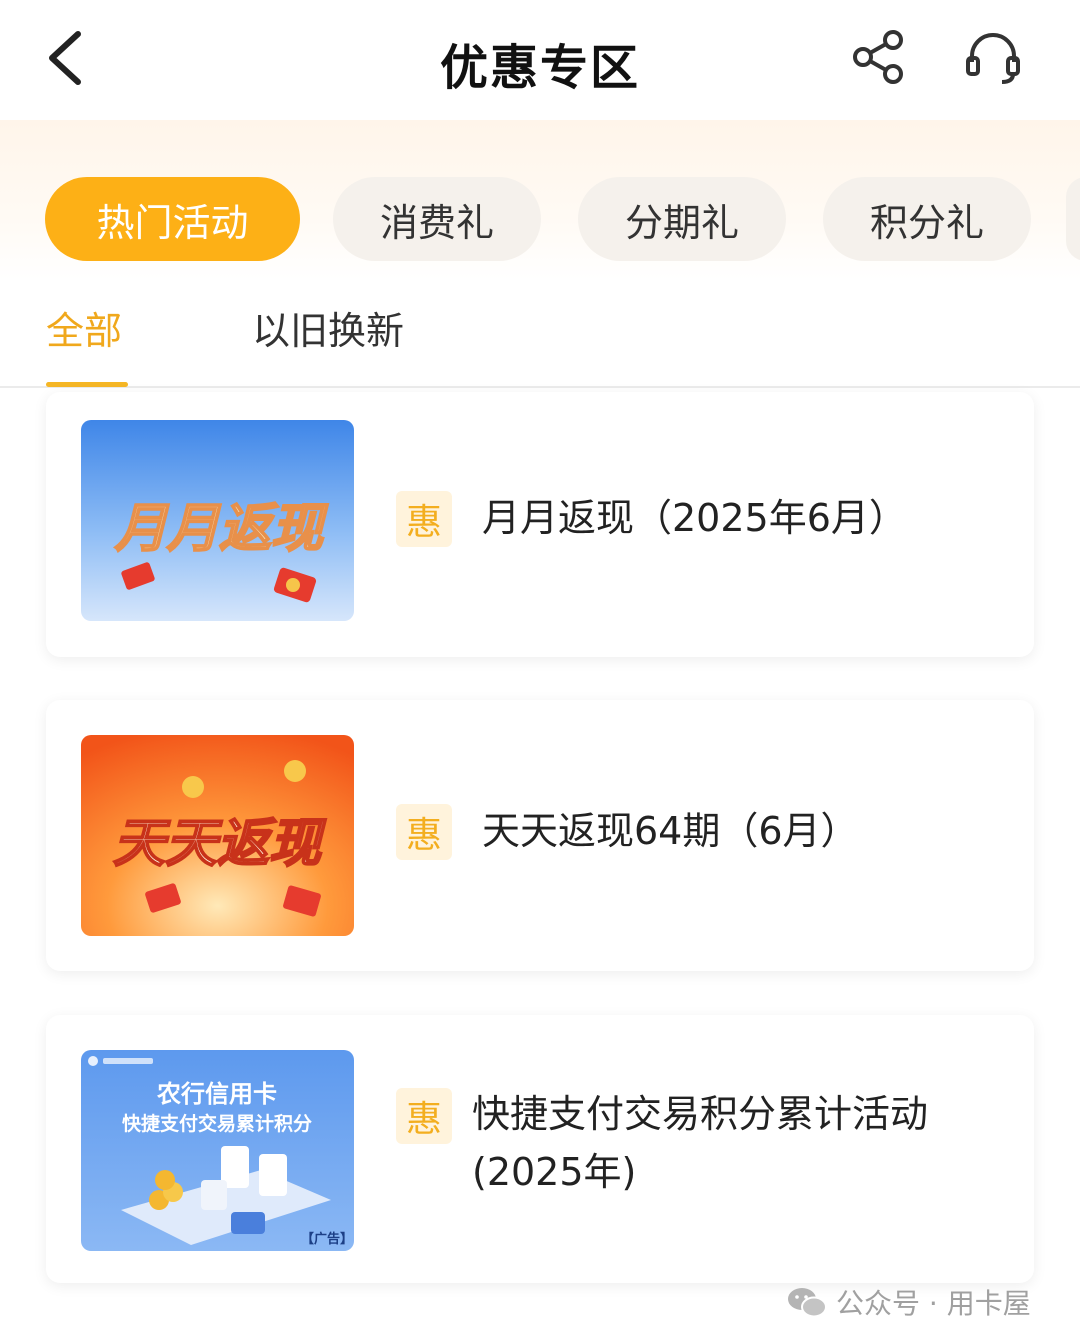 This screenshot has width=1080, height=1343. I want to click on headset-icon, so click(993, 58).